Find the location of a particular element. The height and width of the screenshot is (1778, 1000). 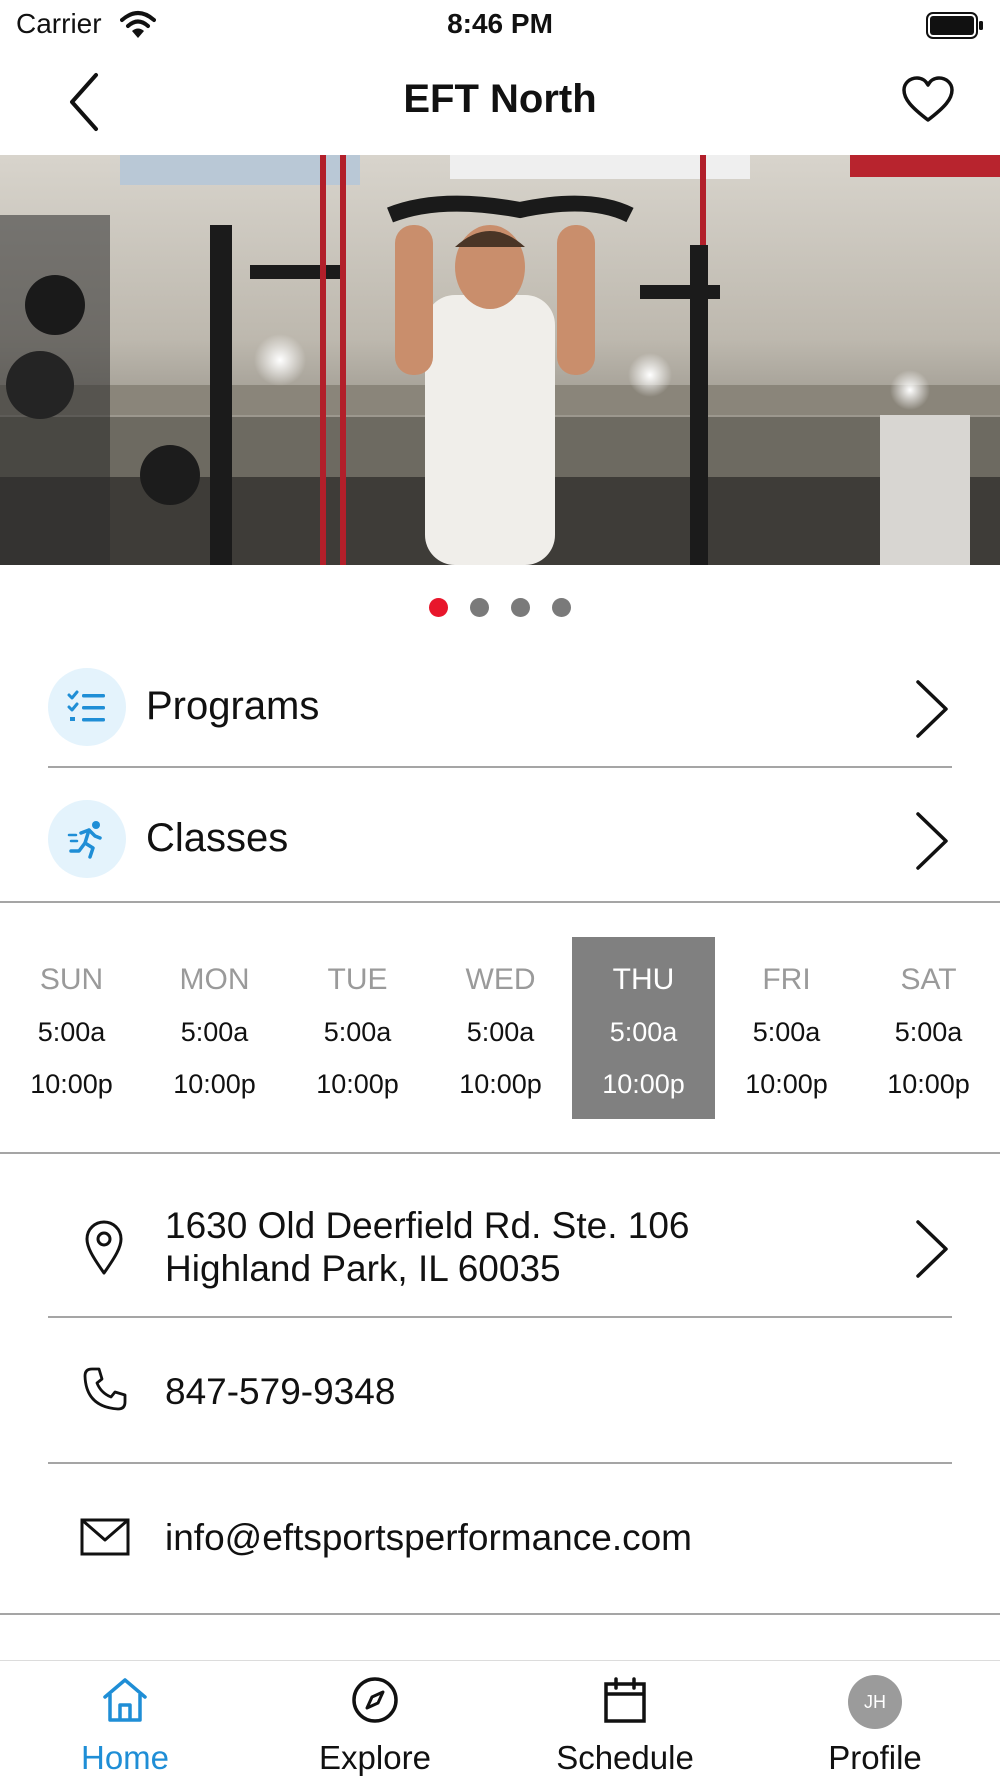

phone-row: 847-579-9348 is located at coordinates (500, 1392).